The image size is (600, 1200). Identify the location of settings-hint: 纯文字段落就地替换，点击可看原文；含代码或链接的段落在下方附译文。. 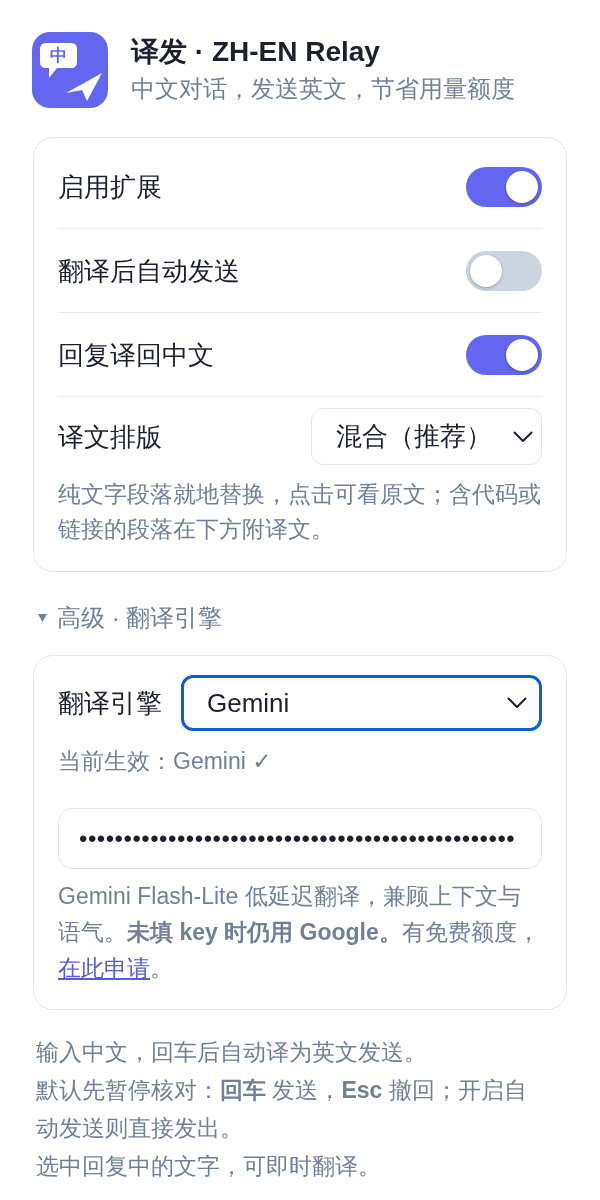
(300, 512).